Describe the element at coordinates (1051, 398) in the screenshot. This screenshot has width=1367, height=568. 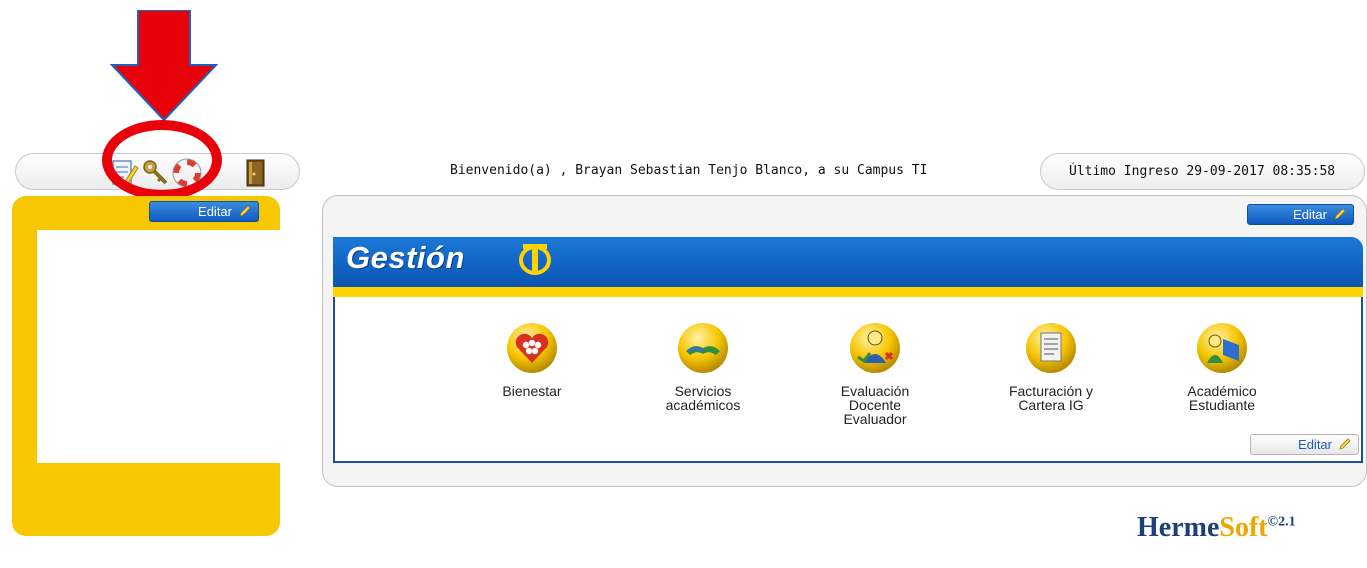
I see `module-label: Facturación y Cartera IG` at that location.